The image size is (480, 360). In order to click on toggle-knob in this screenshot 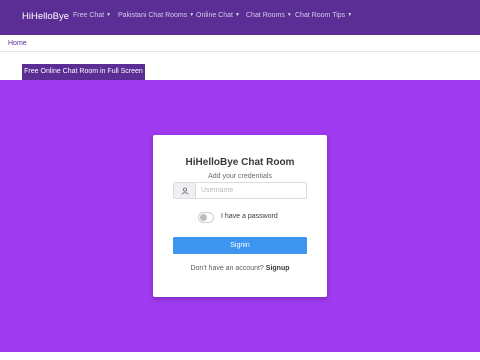, I will do `click(203, 217)`.